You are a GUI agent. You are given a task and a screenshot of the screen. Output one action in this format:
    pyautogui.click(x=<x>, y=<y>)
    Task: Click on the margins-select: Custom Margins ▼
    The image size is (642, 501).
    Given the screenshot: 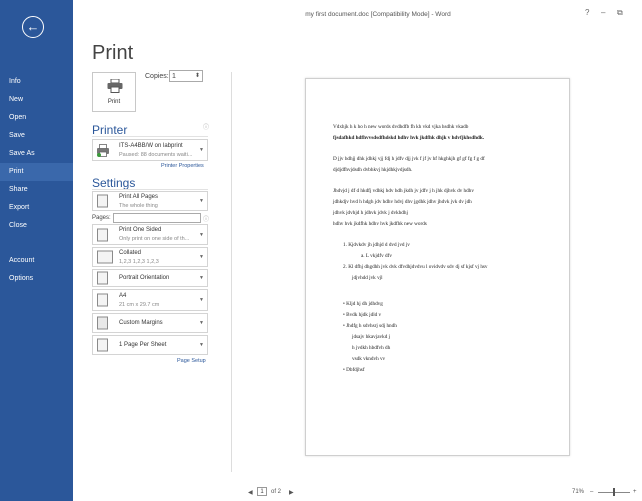 What is the action you would take?
    pyautogui.click(x=150, y=323)
    